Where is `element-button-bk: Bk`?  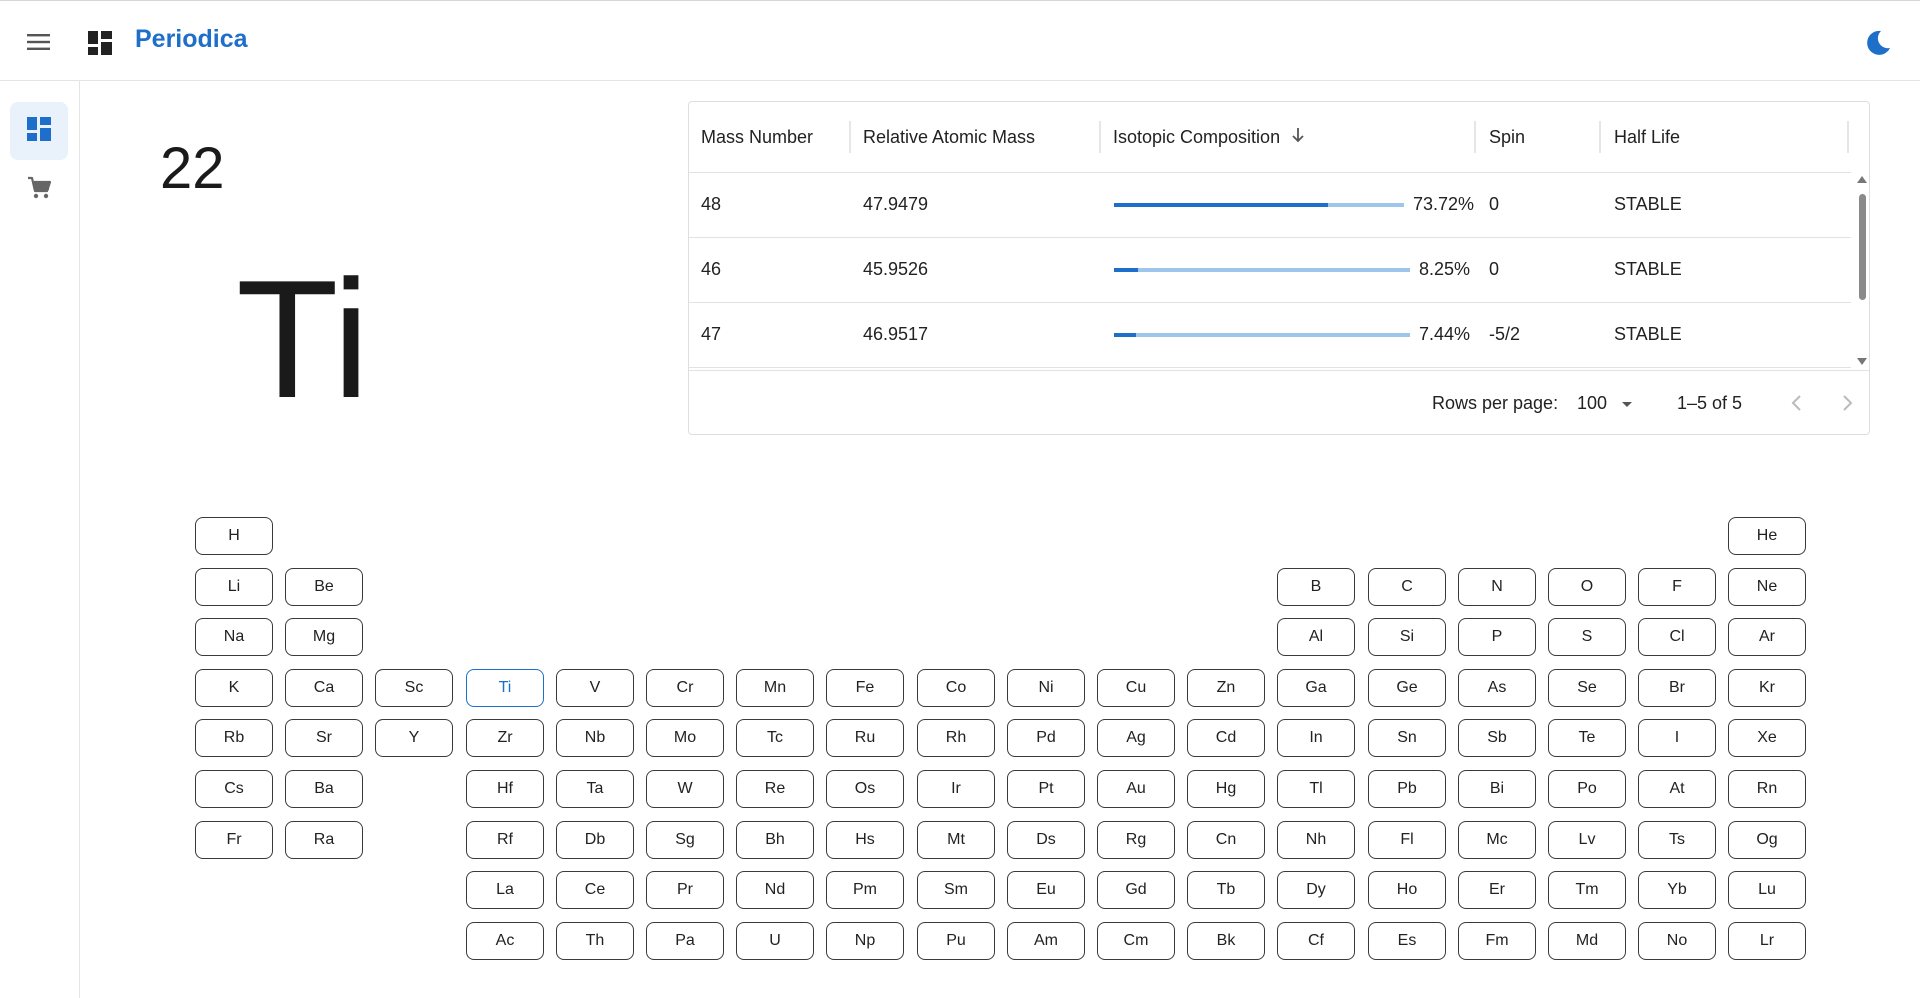
element-button-bk: Bk is located at coordinates (1226, 941).